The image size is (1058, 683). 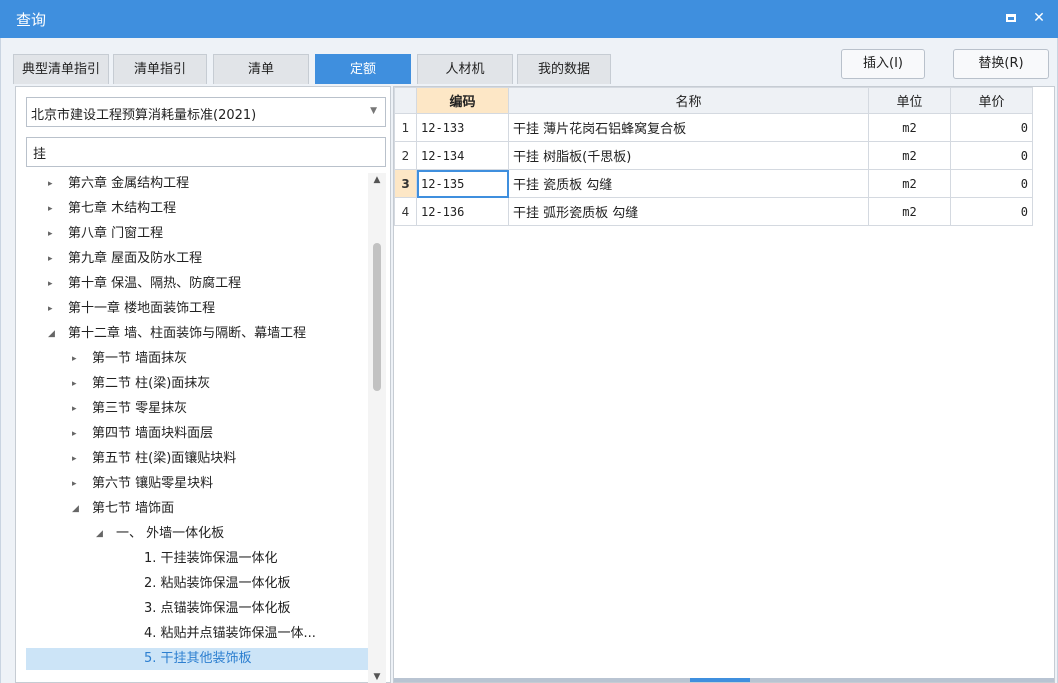 I want to click on title-bar: 查询 ✕, so click(x=529, y=19).